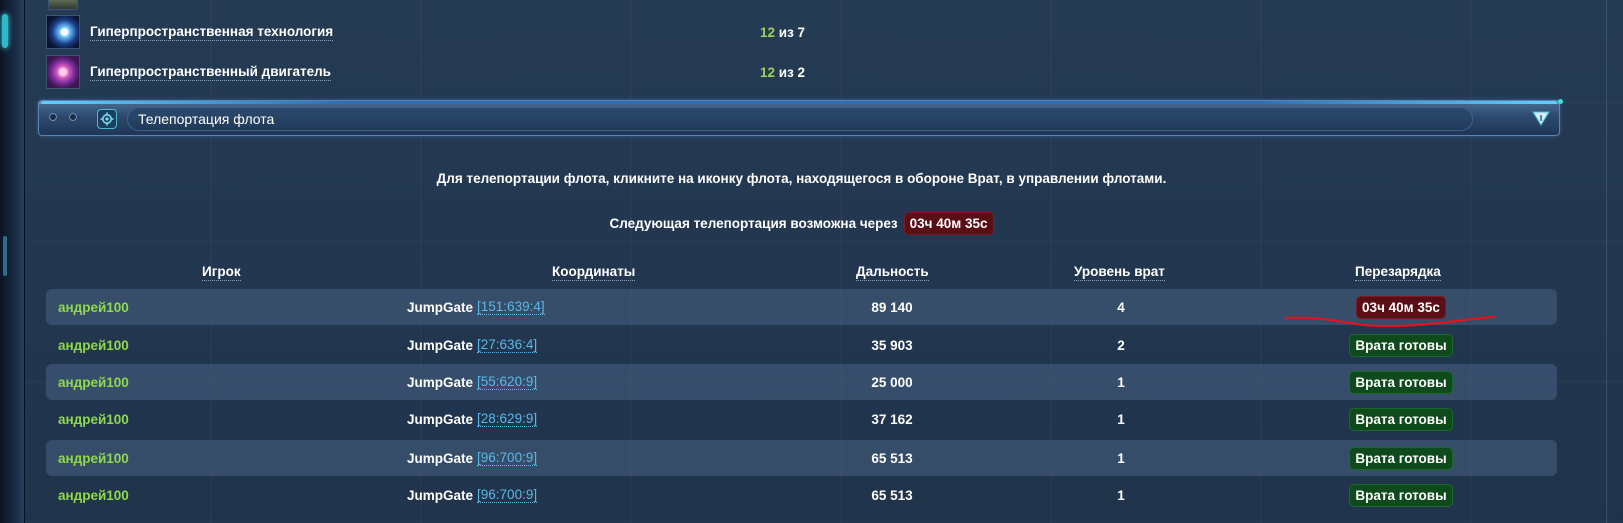  I want to click on section-title: Телепортация флота, so click(206, 119).